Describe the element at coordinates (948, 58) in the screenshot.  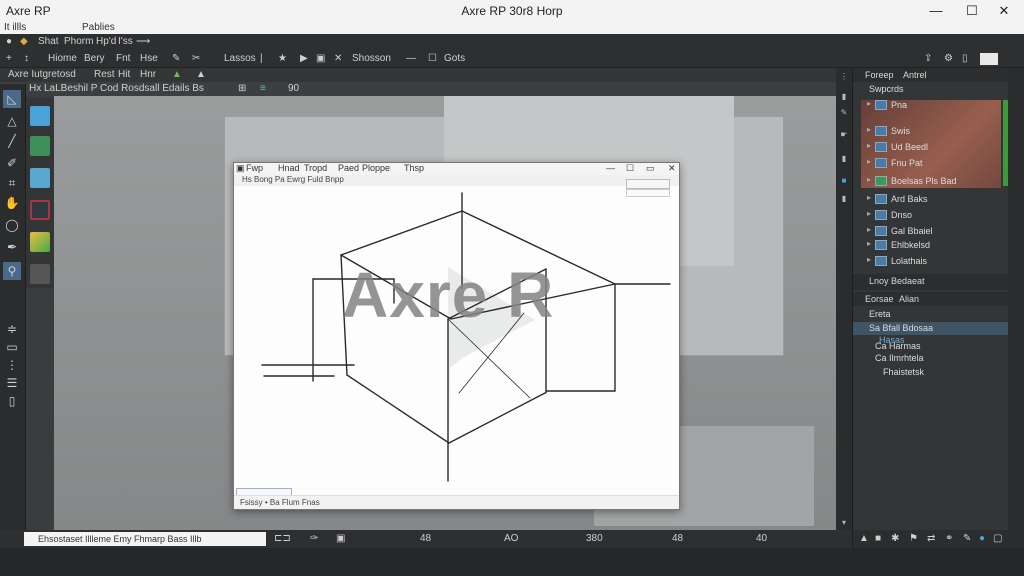
I see `settings-icon: ⚙` at that location.